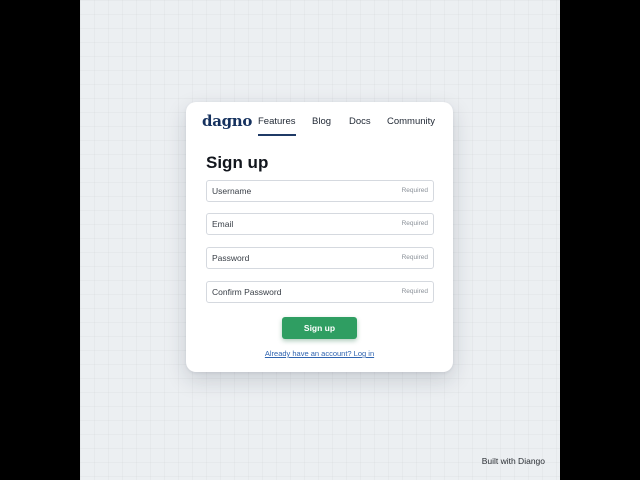  I want to click on username-required-hint: Required, so click(414, 190).